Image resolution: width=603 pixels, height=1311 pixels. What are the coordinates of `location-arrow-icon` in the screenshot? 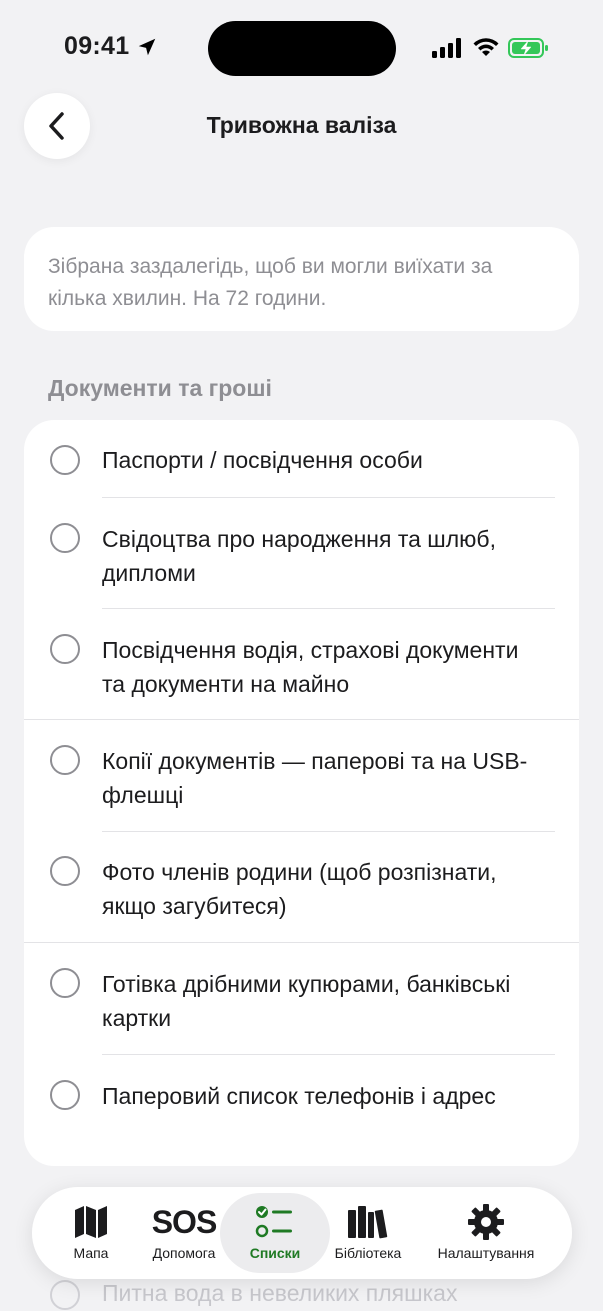 It's located at (147, 47).